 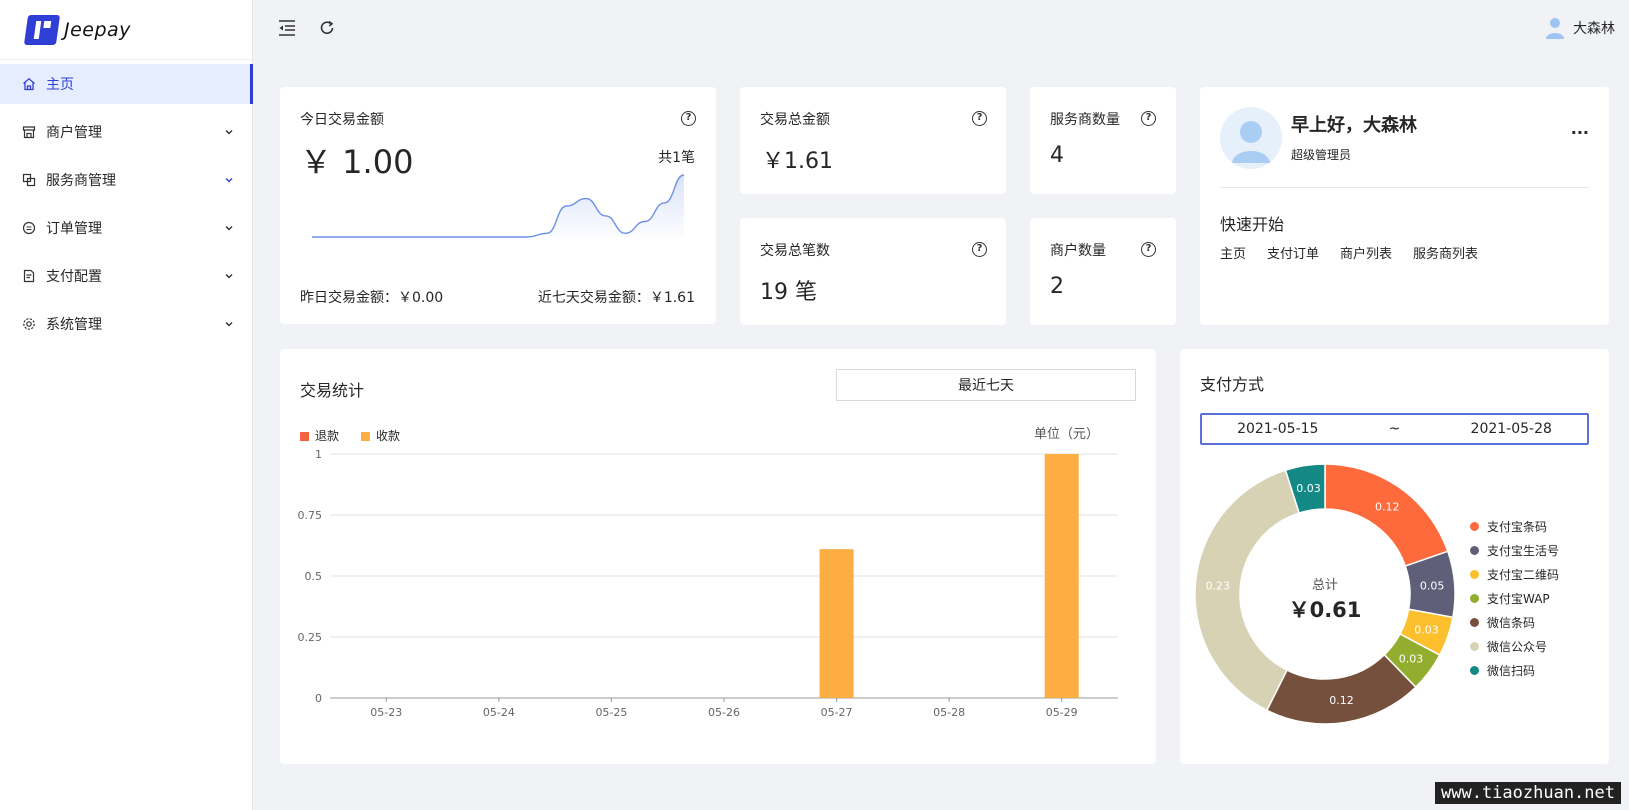 I want to click on quick-link-merchant-list: 商户列表, so click(x=1366, y=252).